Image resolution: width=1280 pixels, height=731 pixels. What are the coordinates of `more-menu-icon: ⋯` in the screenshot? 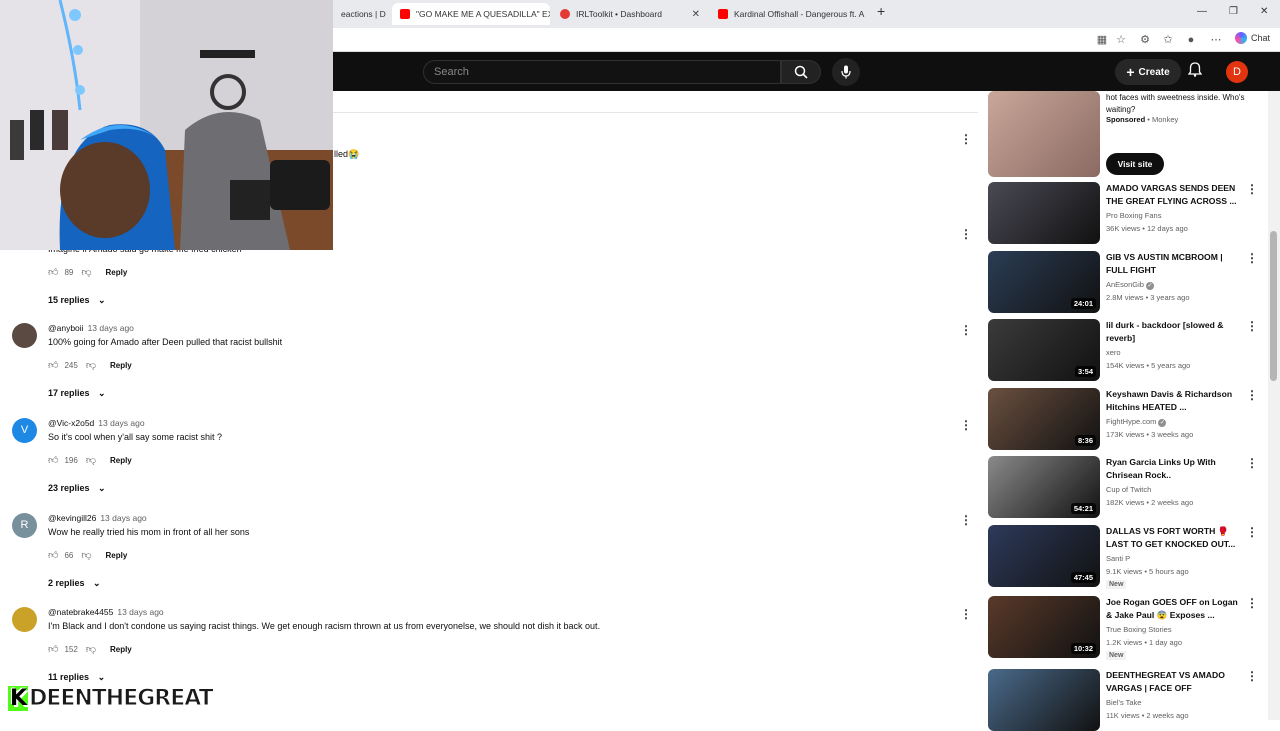 It's located at (1216, 40).